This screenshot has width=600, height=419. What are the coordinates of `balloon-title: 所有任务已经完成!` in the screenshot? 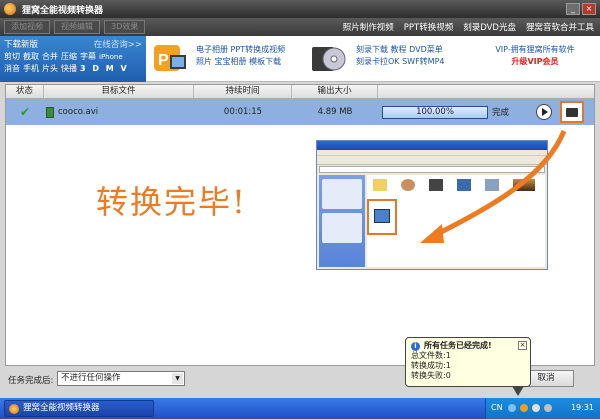 It's located at (458, 345).